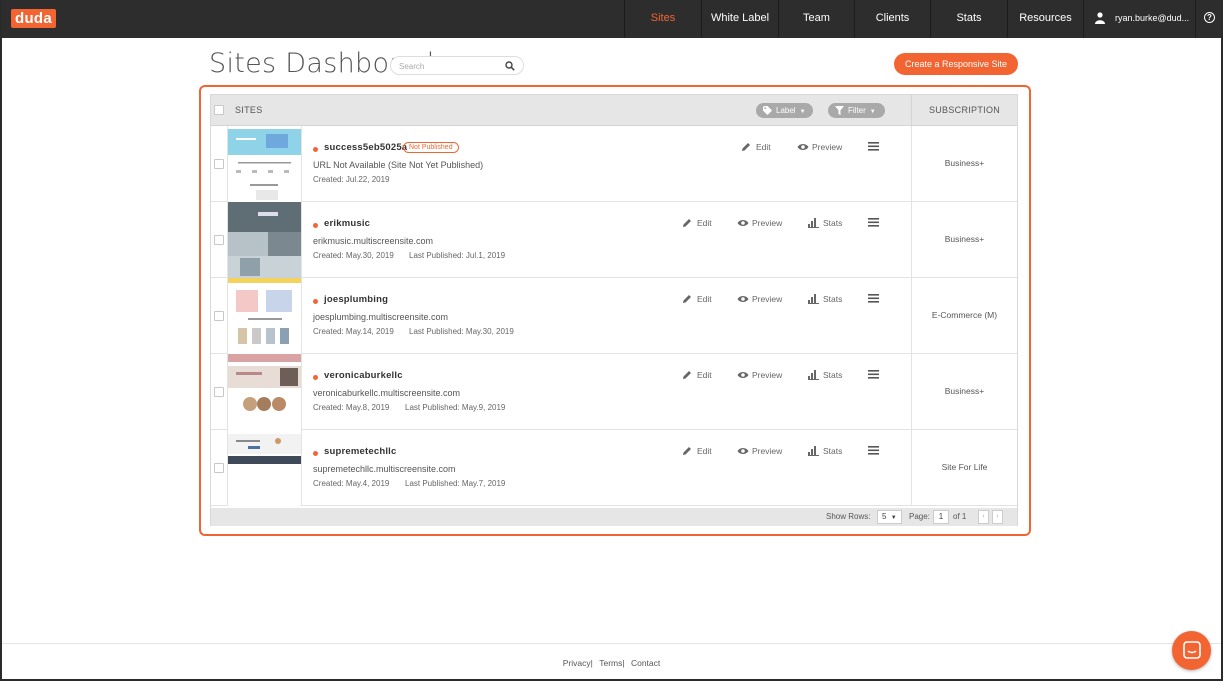 This screenshot has height=681, width=1223. What do you see at coordinates (997, 517) in the screenshot?
I see `next-page-button: ›` at bounding box center [997, 517].